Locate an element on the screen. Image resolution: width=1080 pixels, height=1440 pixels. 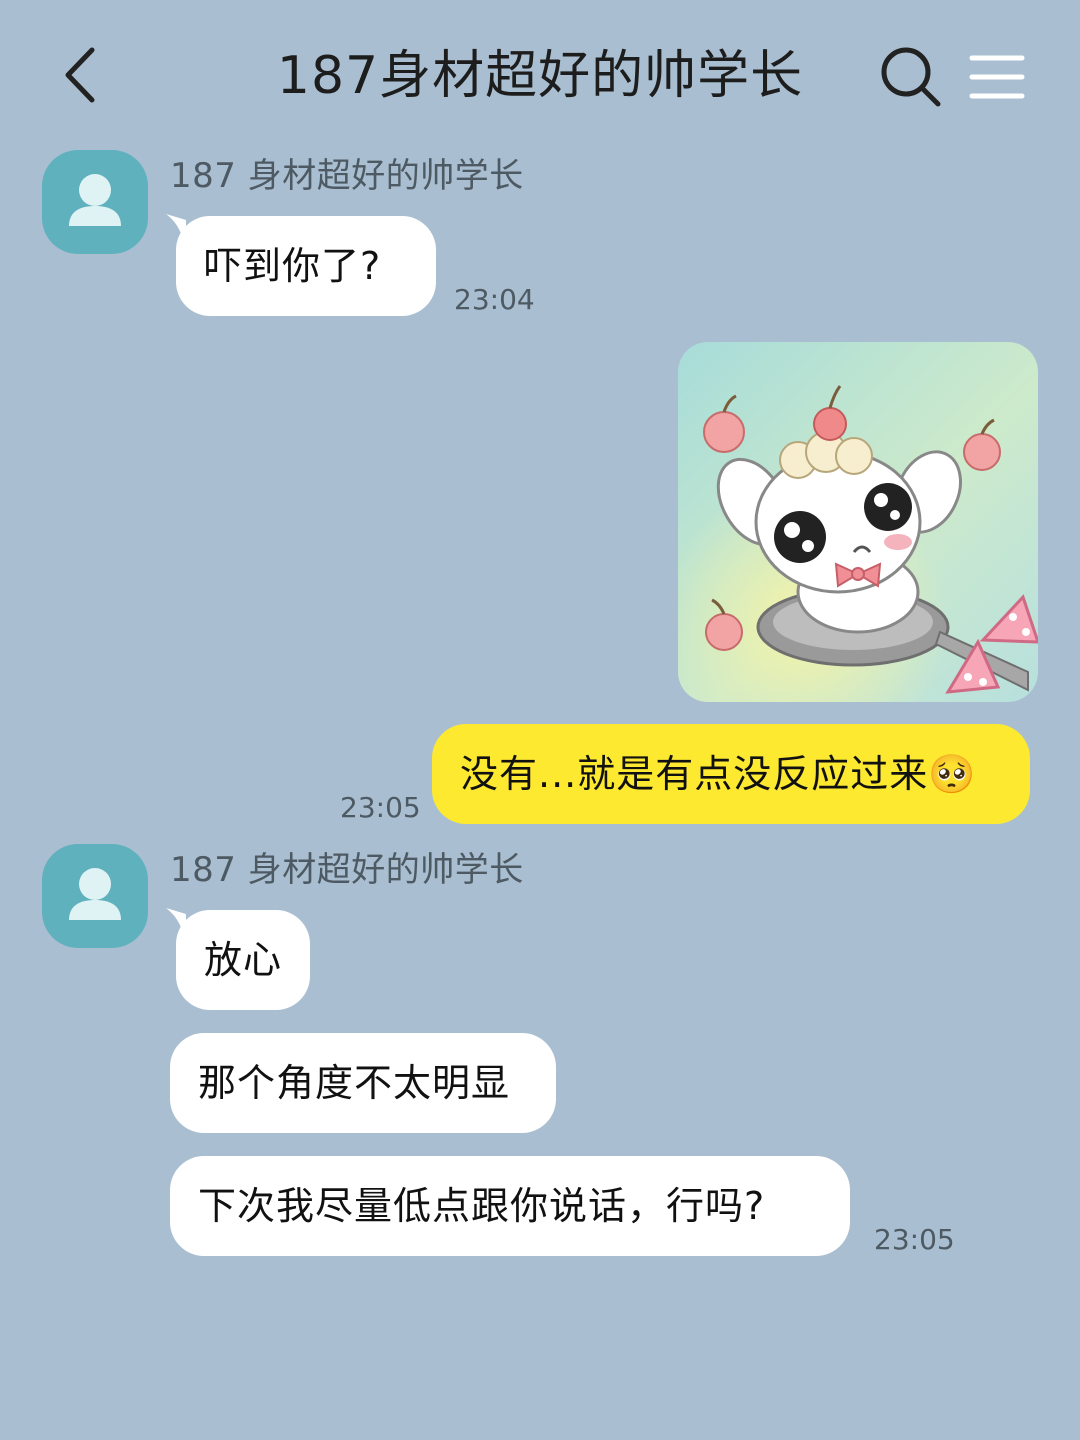
message-bubble: 下次我尽量低点跟你说话，行吗? is located at coordinates (510, 1206).